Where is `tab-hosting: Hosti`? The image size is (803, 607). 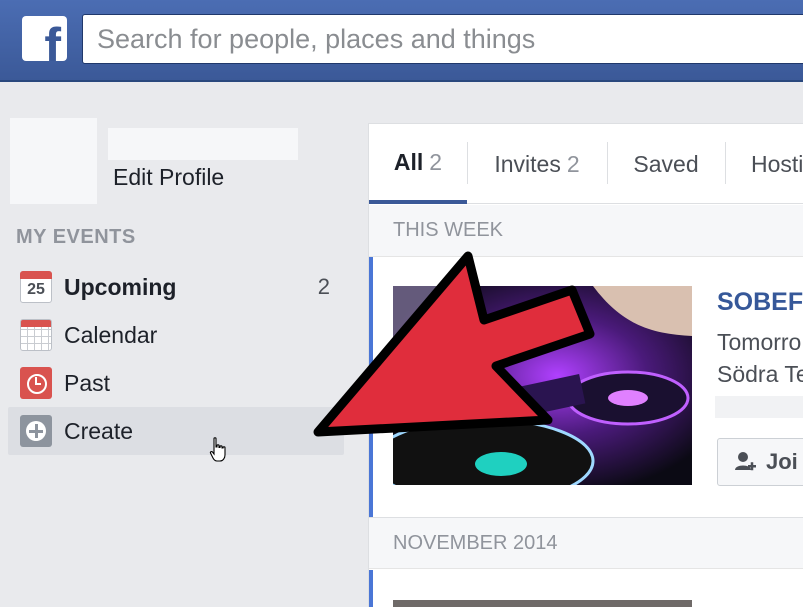 tab-hosting: Hosti is located at coordinates (764, 164).